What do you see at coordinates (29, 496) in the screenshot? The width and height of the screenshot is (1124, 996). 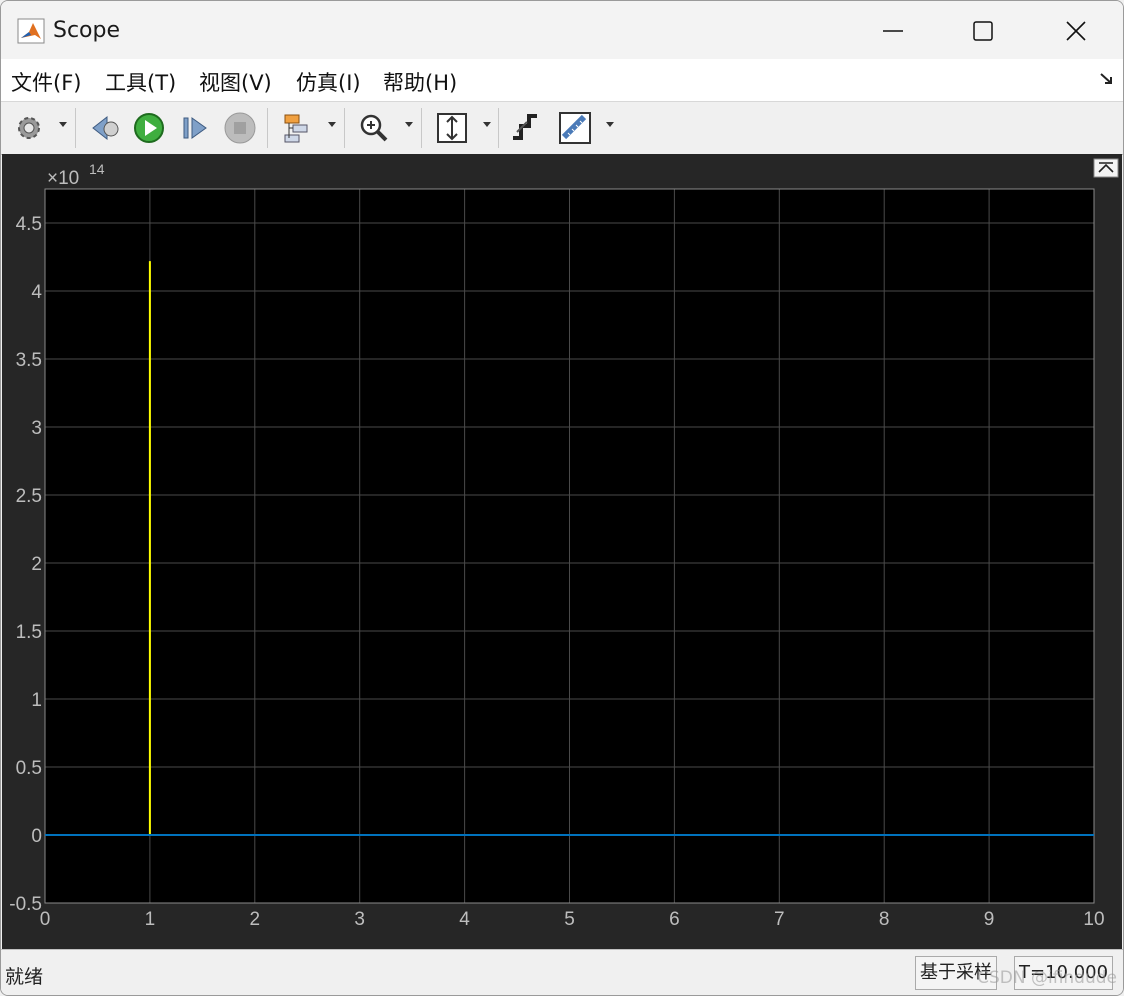 I see `y-tick-label: 2.5` at bounding box center [29, 496].